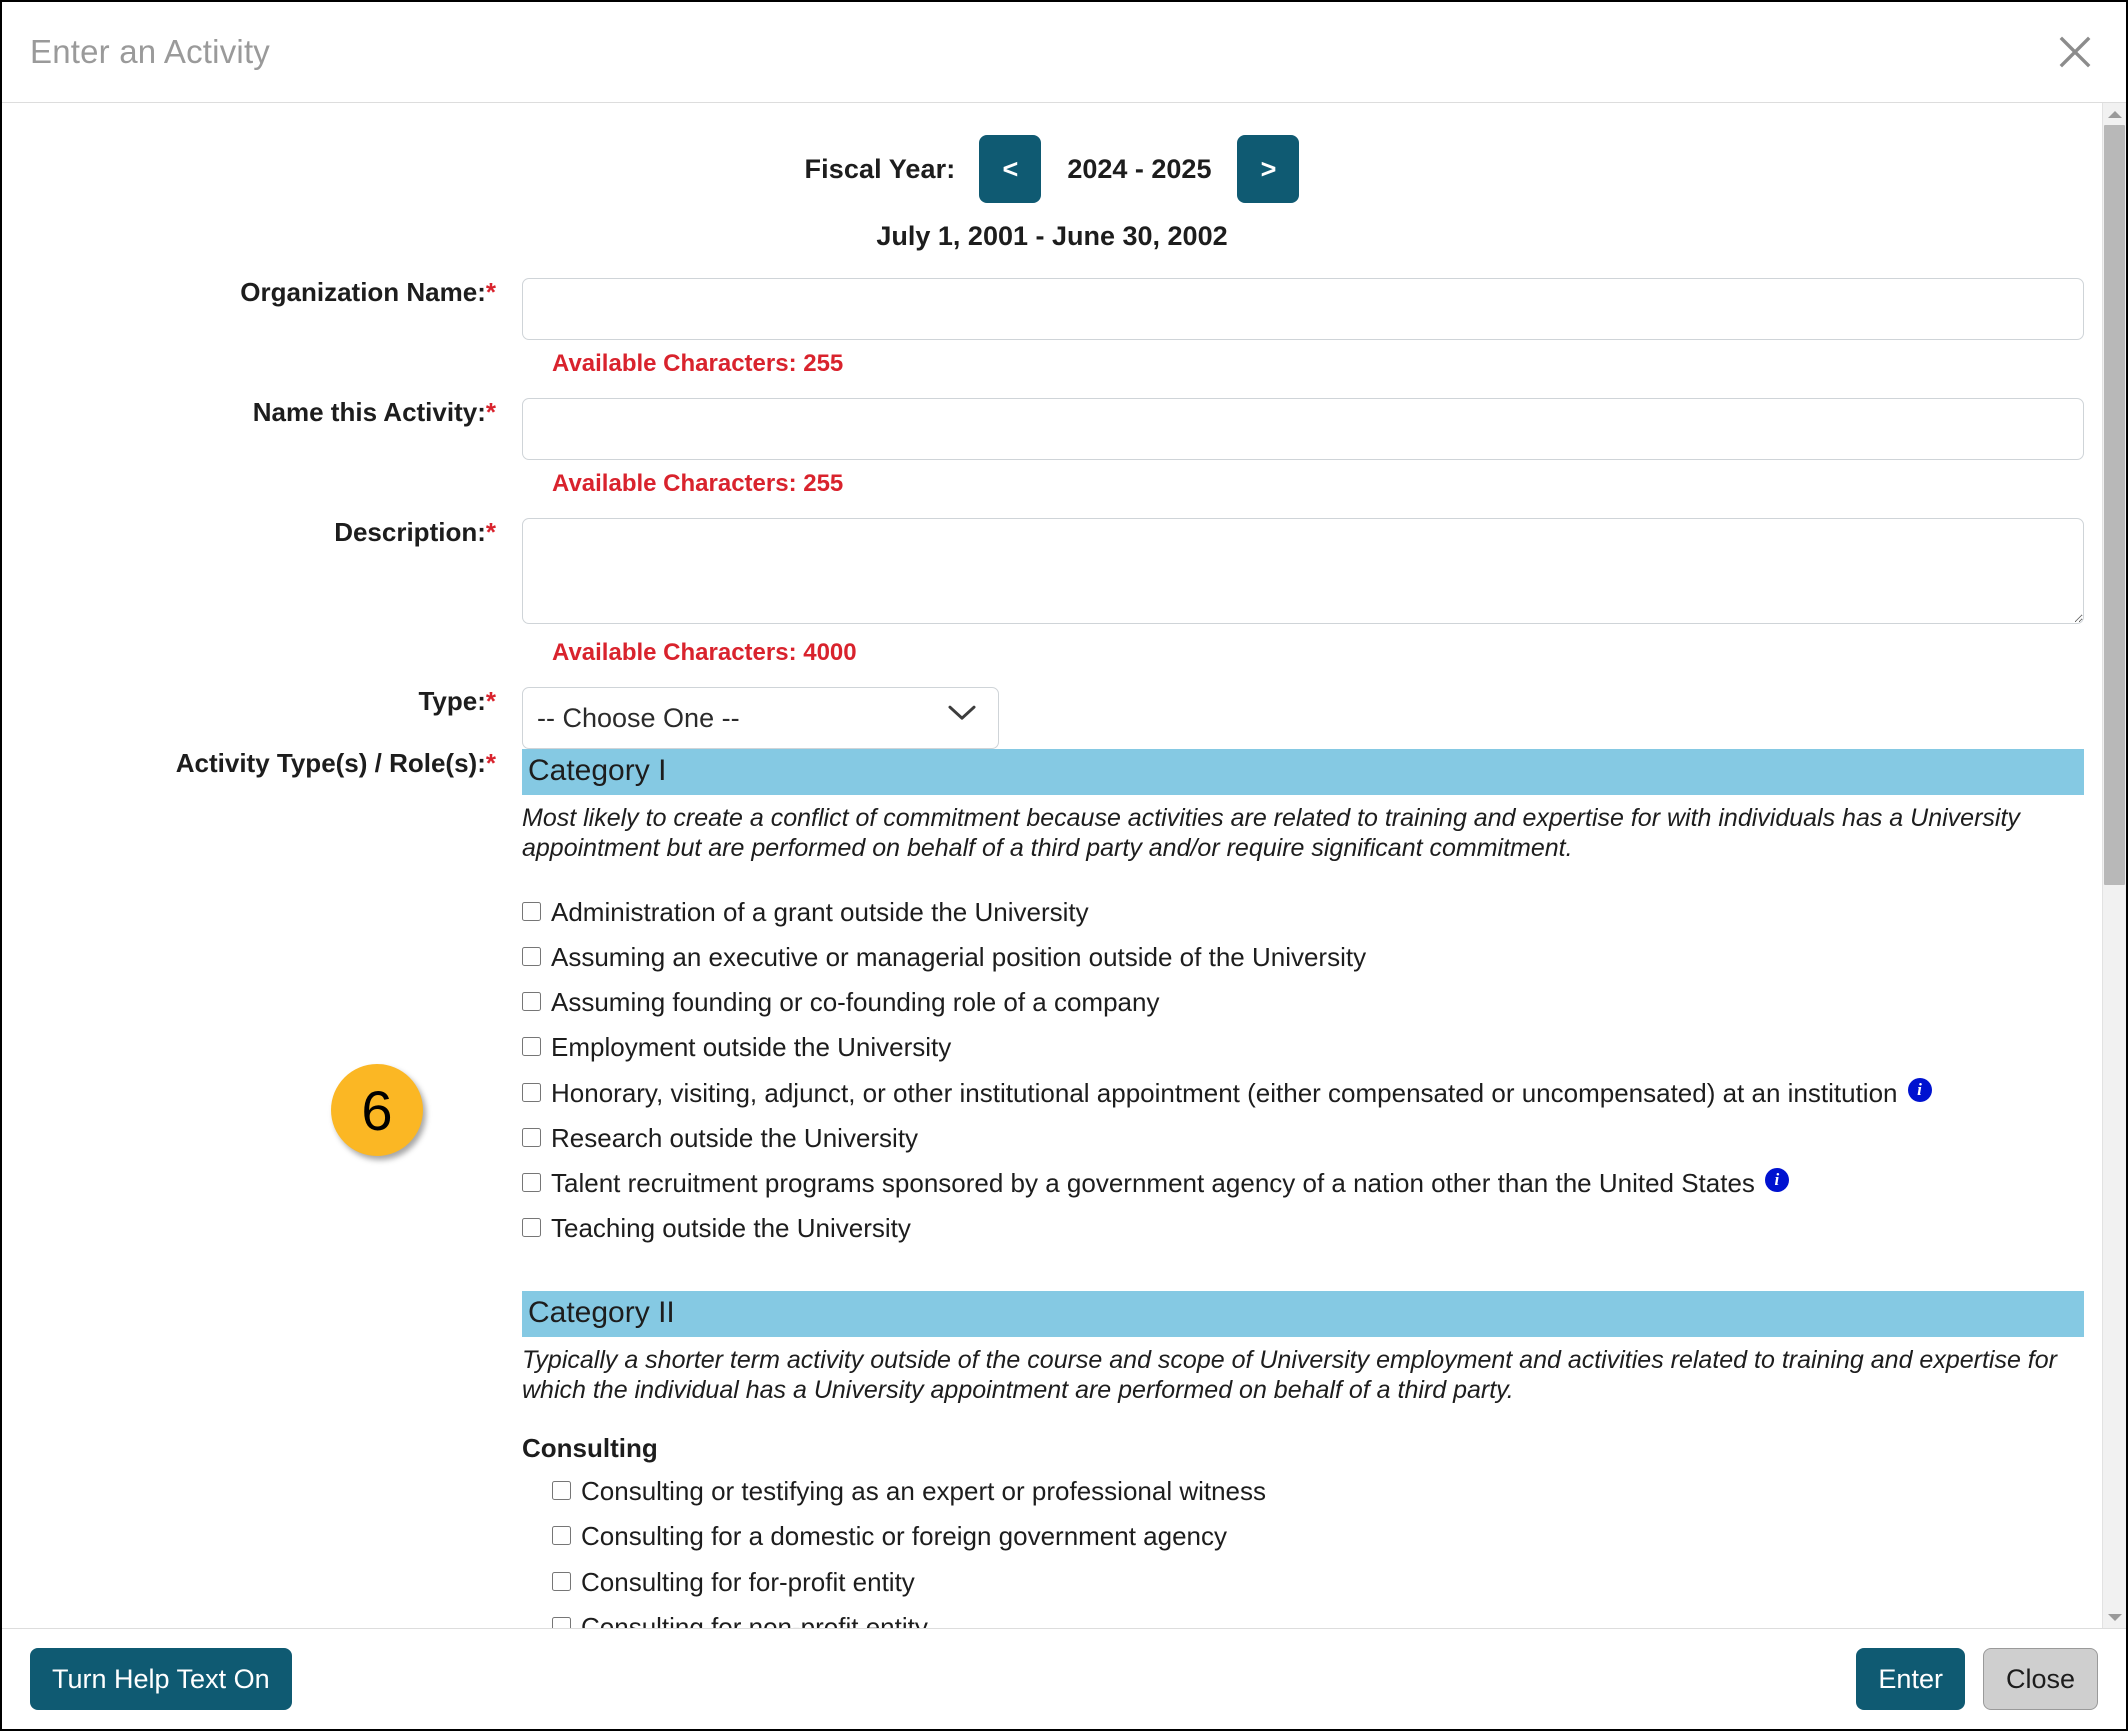  I want to click on footer-actions: Enter Close, so click(1977, 1679).